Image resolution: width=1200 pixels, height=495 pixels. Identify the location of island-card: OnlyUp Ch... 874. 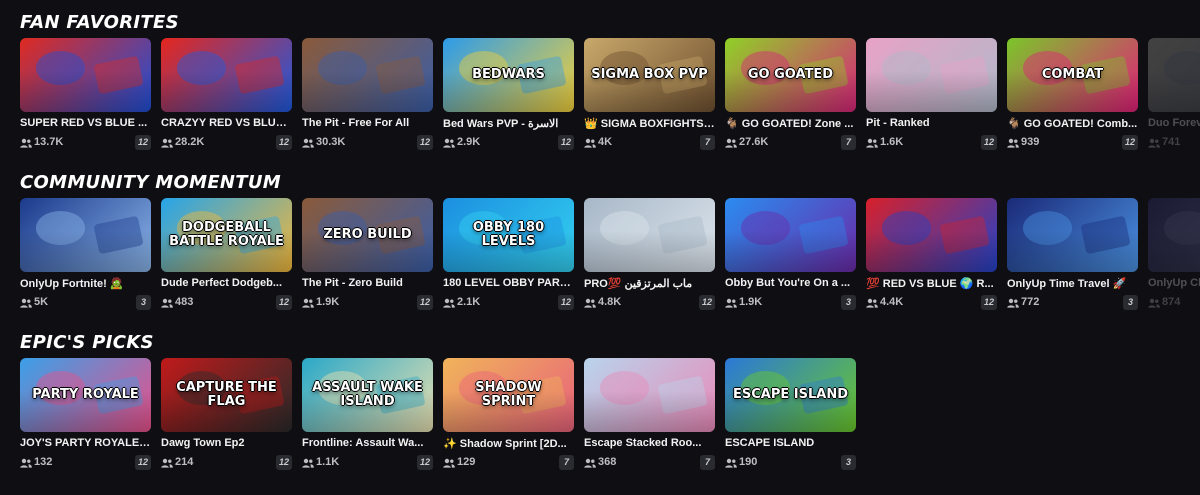
(1174, 263).